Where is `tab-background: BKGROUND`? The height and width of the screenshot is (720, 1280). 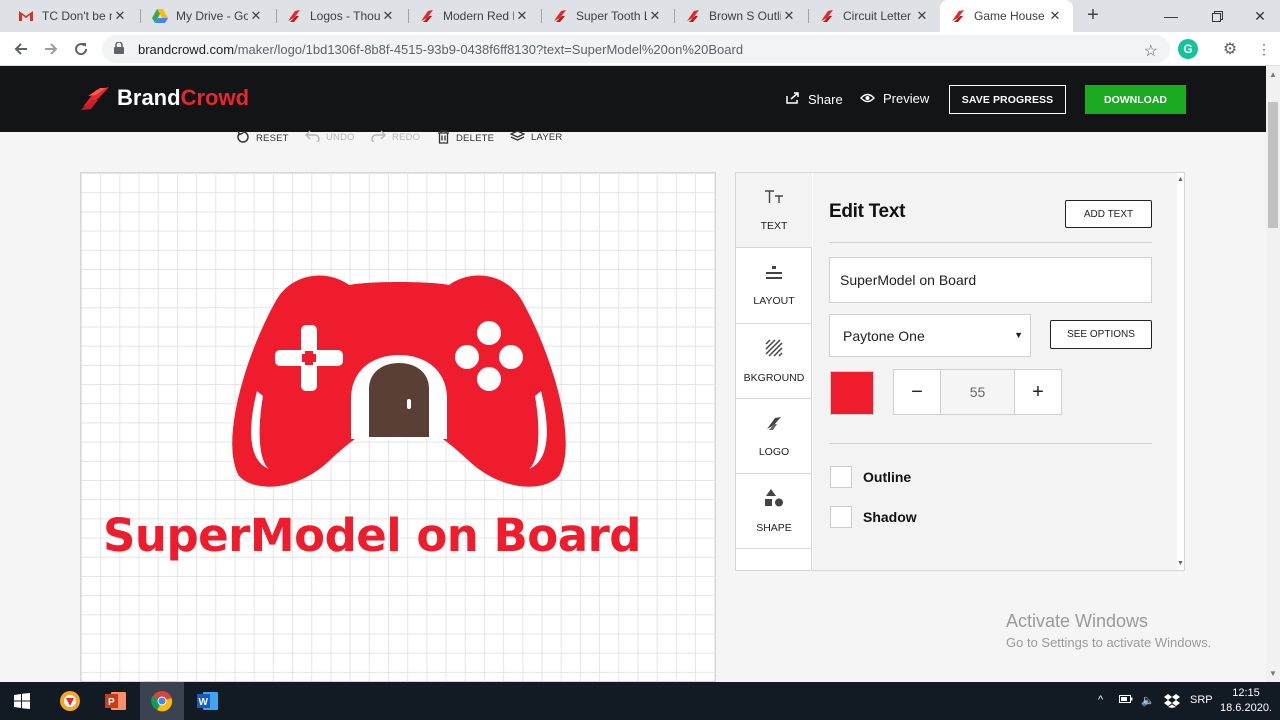
tab-background: BKGROUND is located at coordinates (774, 361).